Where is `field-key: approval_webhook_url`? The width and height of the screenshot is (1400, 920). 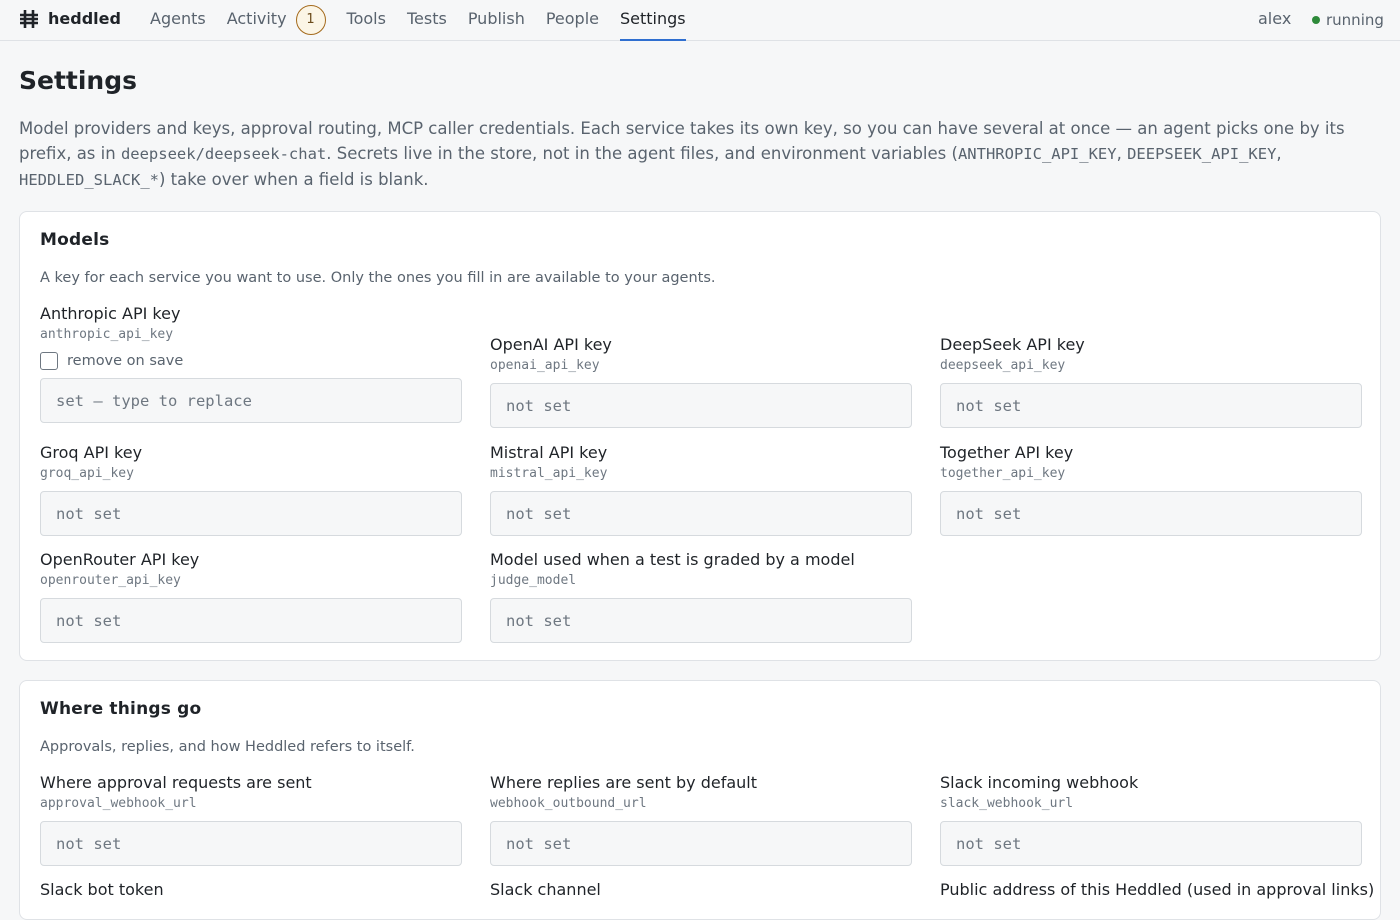
field-key: approval_webhook_url is located at coordinates (118, 803).